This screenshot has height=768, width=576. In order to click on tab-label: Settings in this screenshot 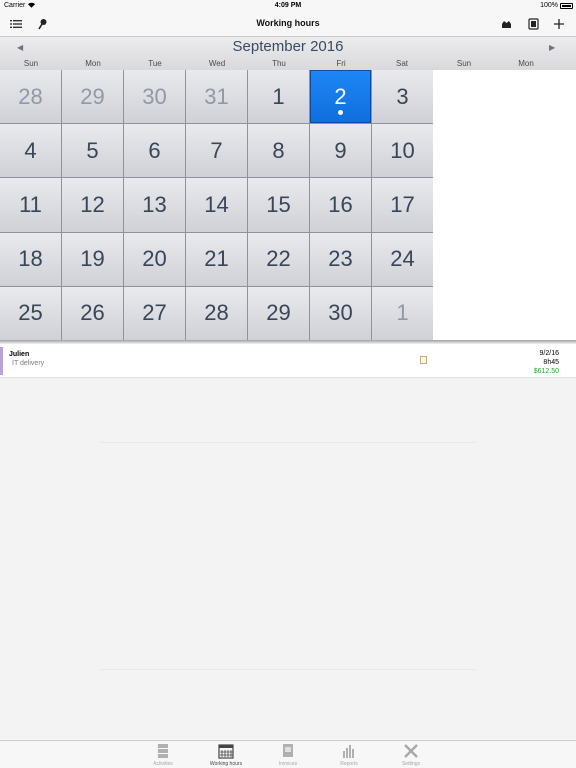, I will do `click(411, 764)`.